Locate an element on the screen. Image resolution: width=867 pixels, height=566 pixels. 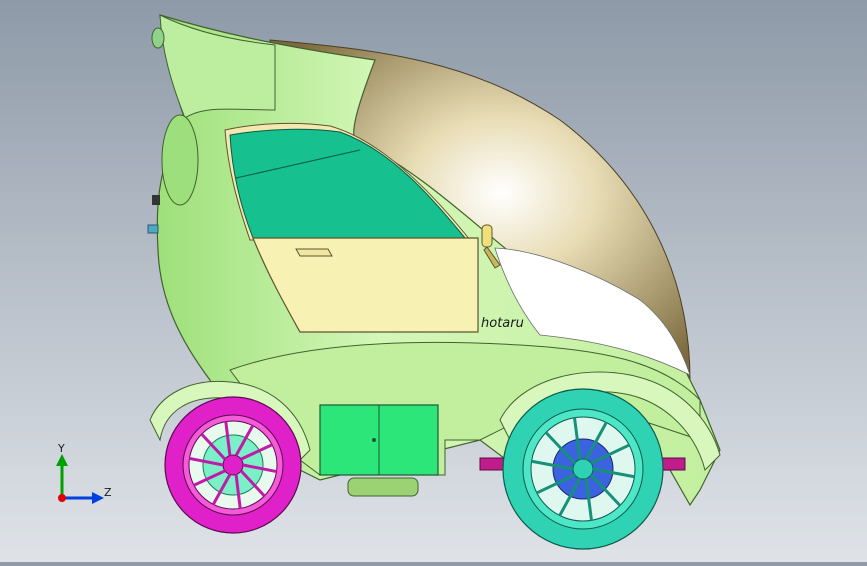
y-axis-label: Y is located at coordinates (61, 448).